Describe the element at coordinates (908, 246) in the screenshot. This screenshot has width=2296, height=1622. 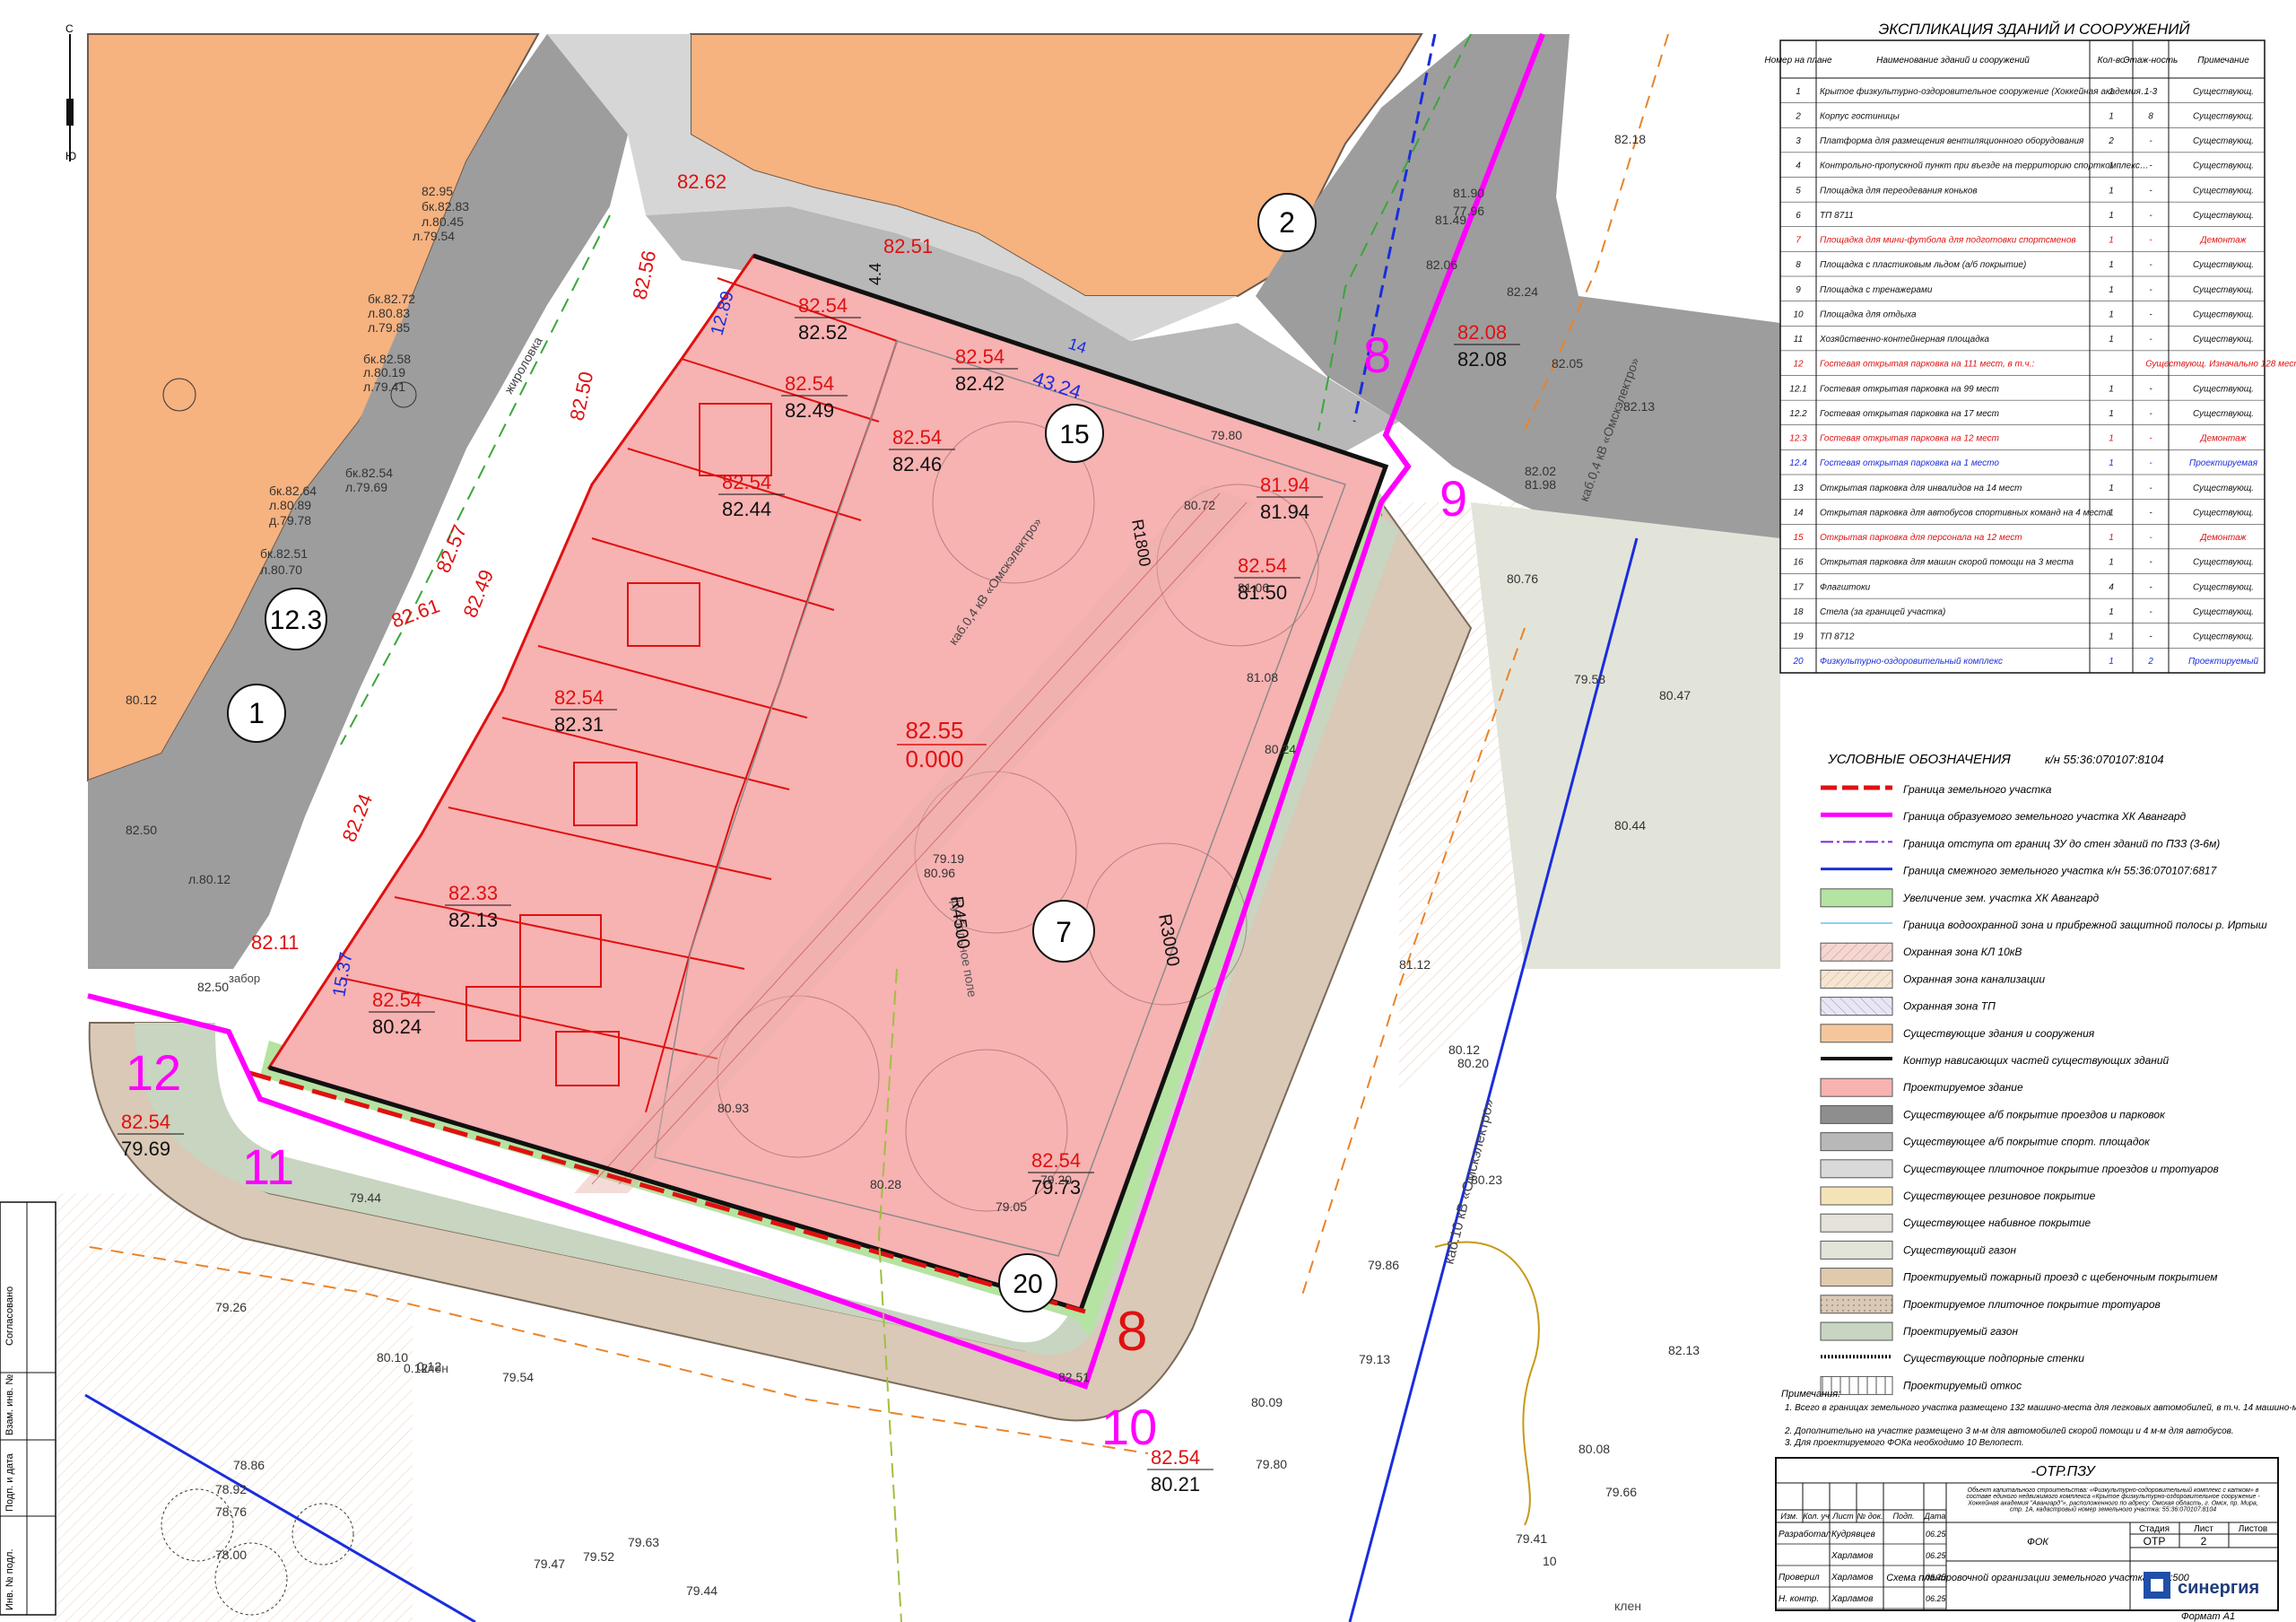
I see `elevation-red: 82.51` at that location.